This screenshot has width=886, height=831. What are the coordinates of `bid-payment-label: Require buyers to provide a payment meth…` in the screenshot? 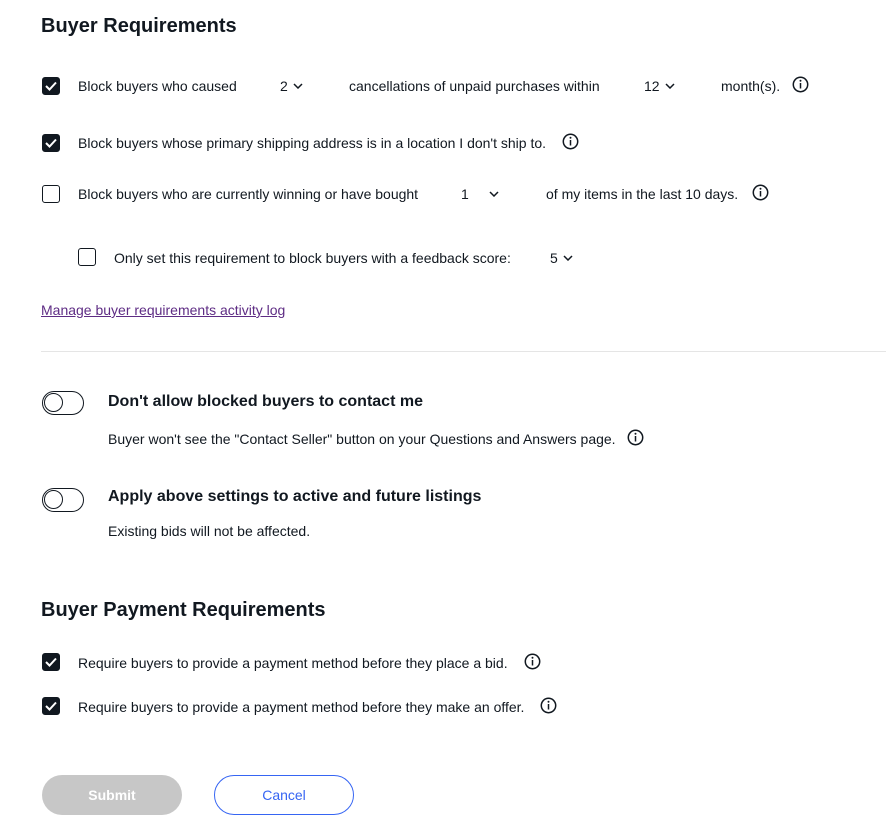 It's located at (293, 663).